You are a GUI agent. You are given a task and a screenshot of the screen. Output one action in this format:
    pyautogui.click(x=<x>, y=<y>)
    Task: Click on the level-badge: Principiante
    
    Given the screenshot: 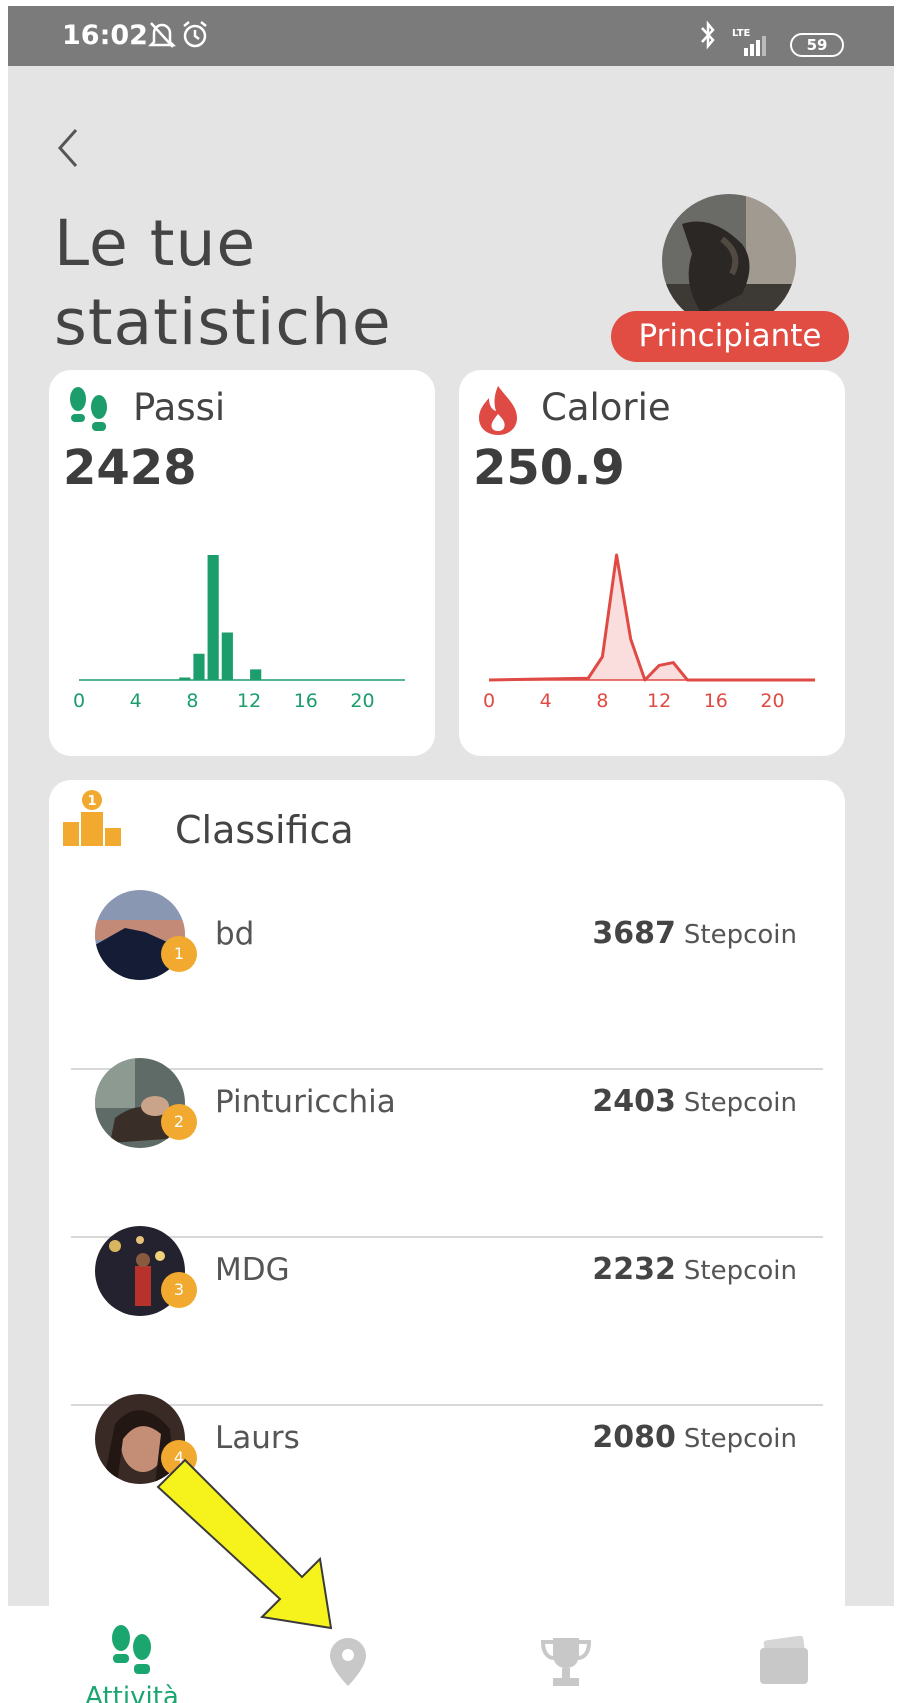 What is the action you would take?
    pyautogui.click(x=730, y=336)
    